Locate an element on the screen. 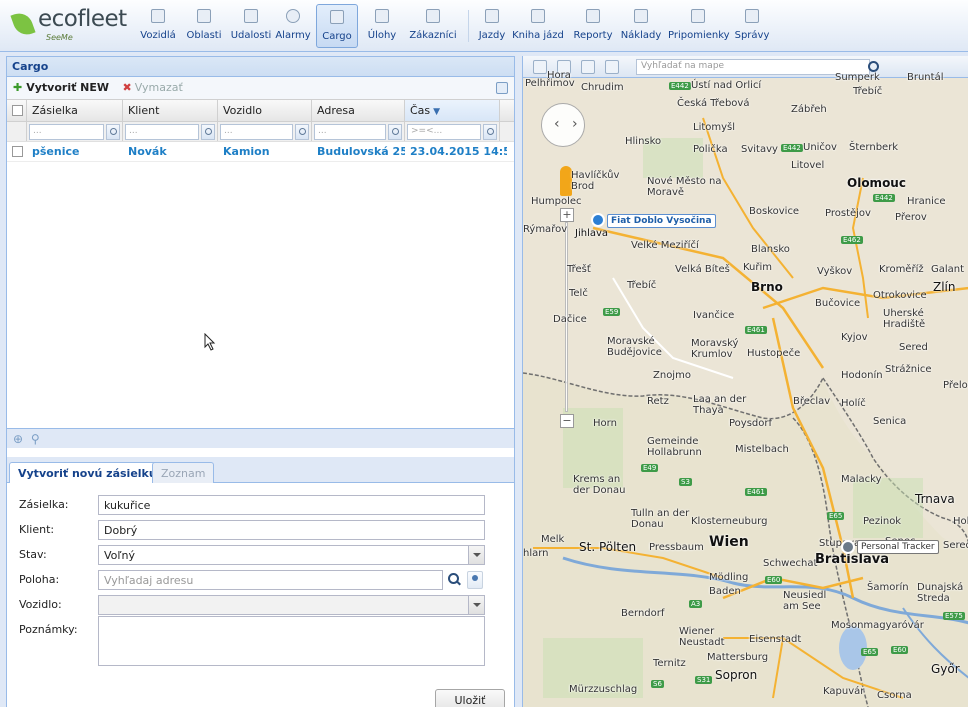 The image size is (968, 707). grid-header: Zásielka Klient Vozidlo Adresa Čas ▼ is located at coordinates (260, 111).